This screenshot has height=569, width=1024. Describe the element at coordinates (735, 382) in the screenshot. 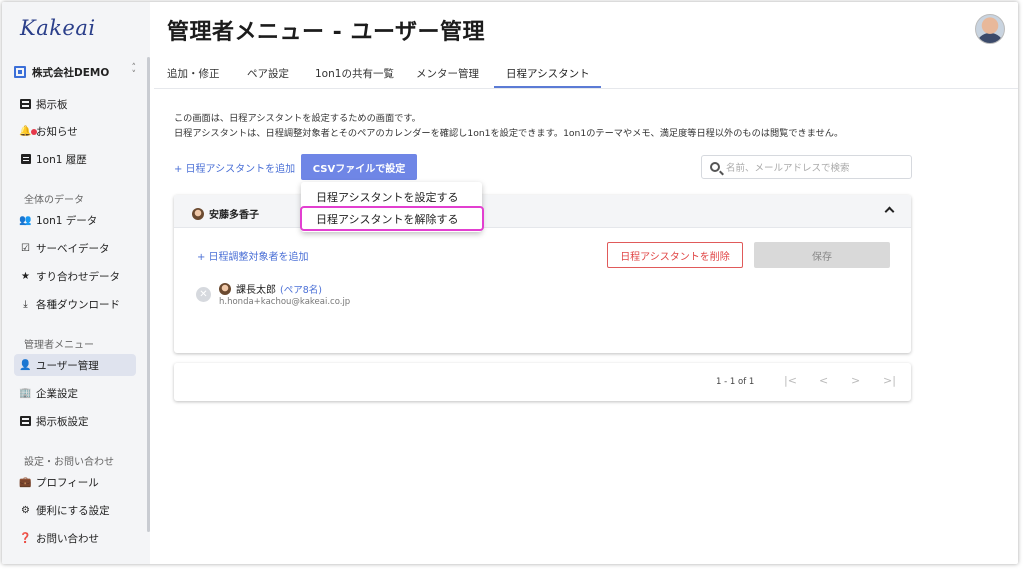

I see `pagination-range: 1 - 1 of 1` at that location.